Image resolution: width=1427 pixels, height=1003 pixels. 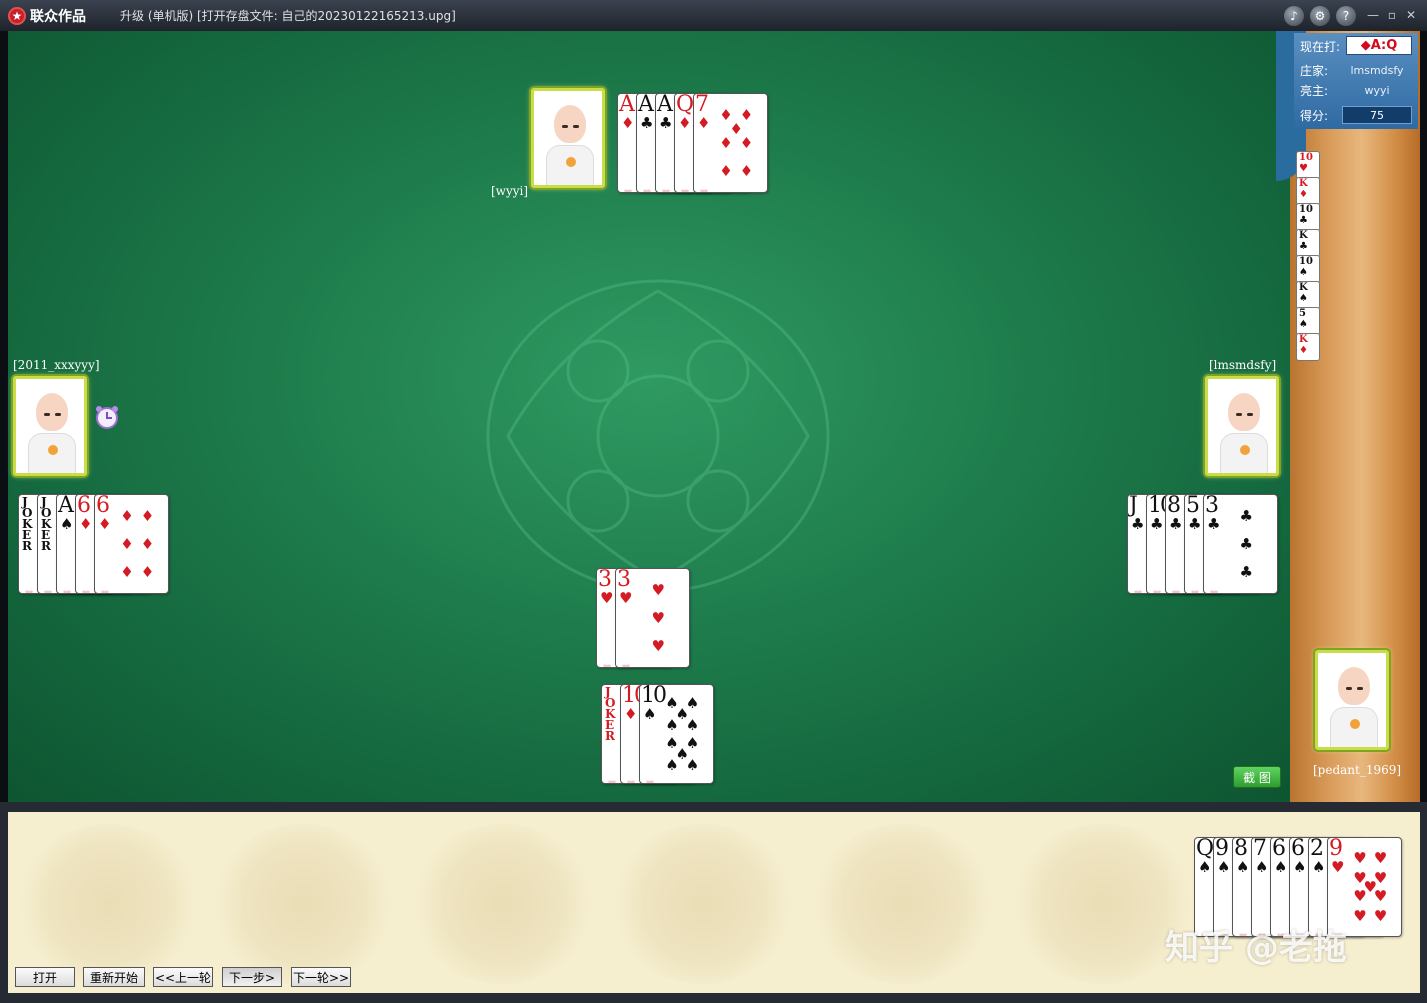 What do you see at coordinates (1352, 700) in the screenshot?
I see `avatar-south` at bounding box center [1352, 700].